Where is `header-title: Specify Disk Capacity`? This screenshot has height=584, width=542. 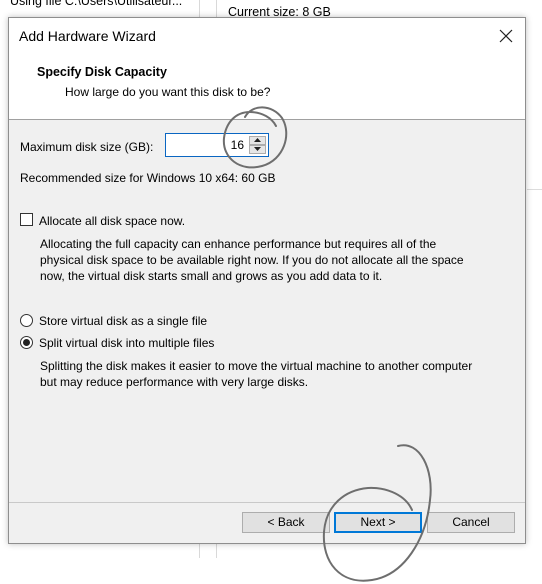 header-title: Specify Disk Capacity is located at coordinates (102, 72).